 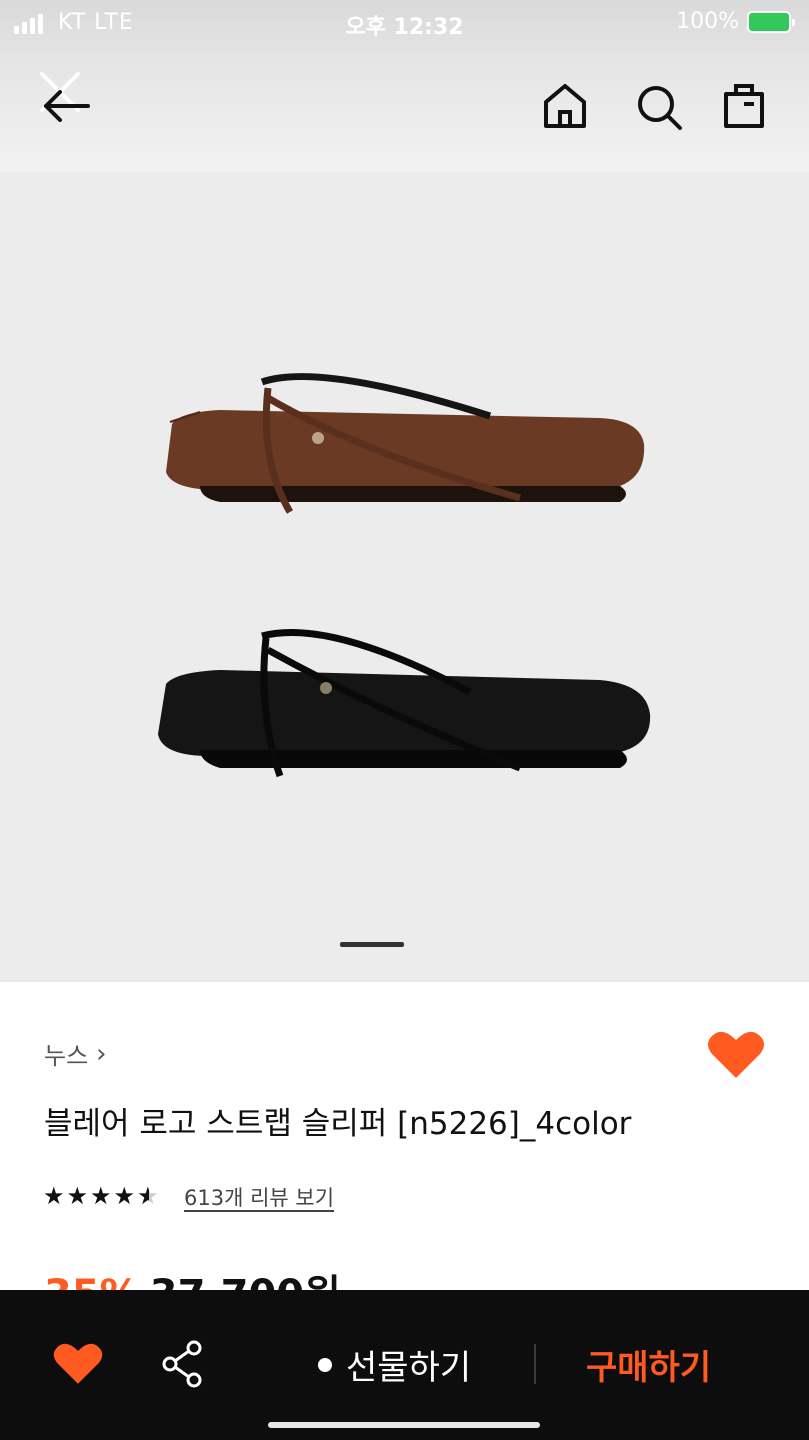 I want to click on cart-button, so click(x=744, y=106).